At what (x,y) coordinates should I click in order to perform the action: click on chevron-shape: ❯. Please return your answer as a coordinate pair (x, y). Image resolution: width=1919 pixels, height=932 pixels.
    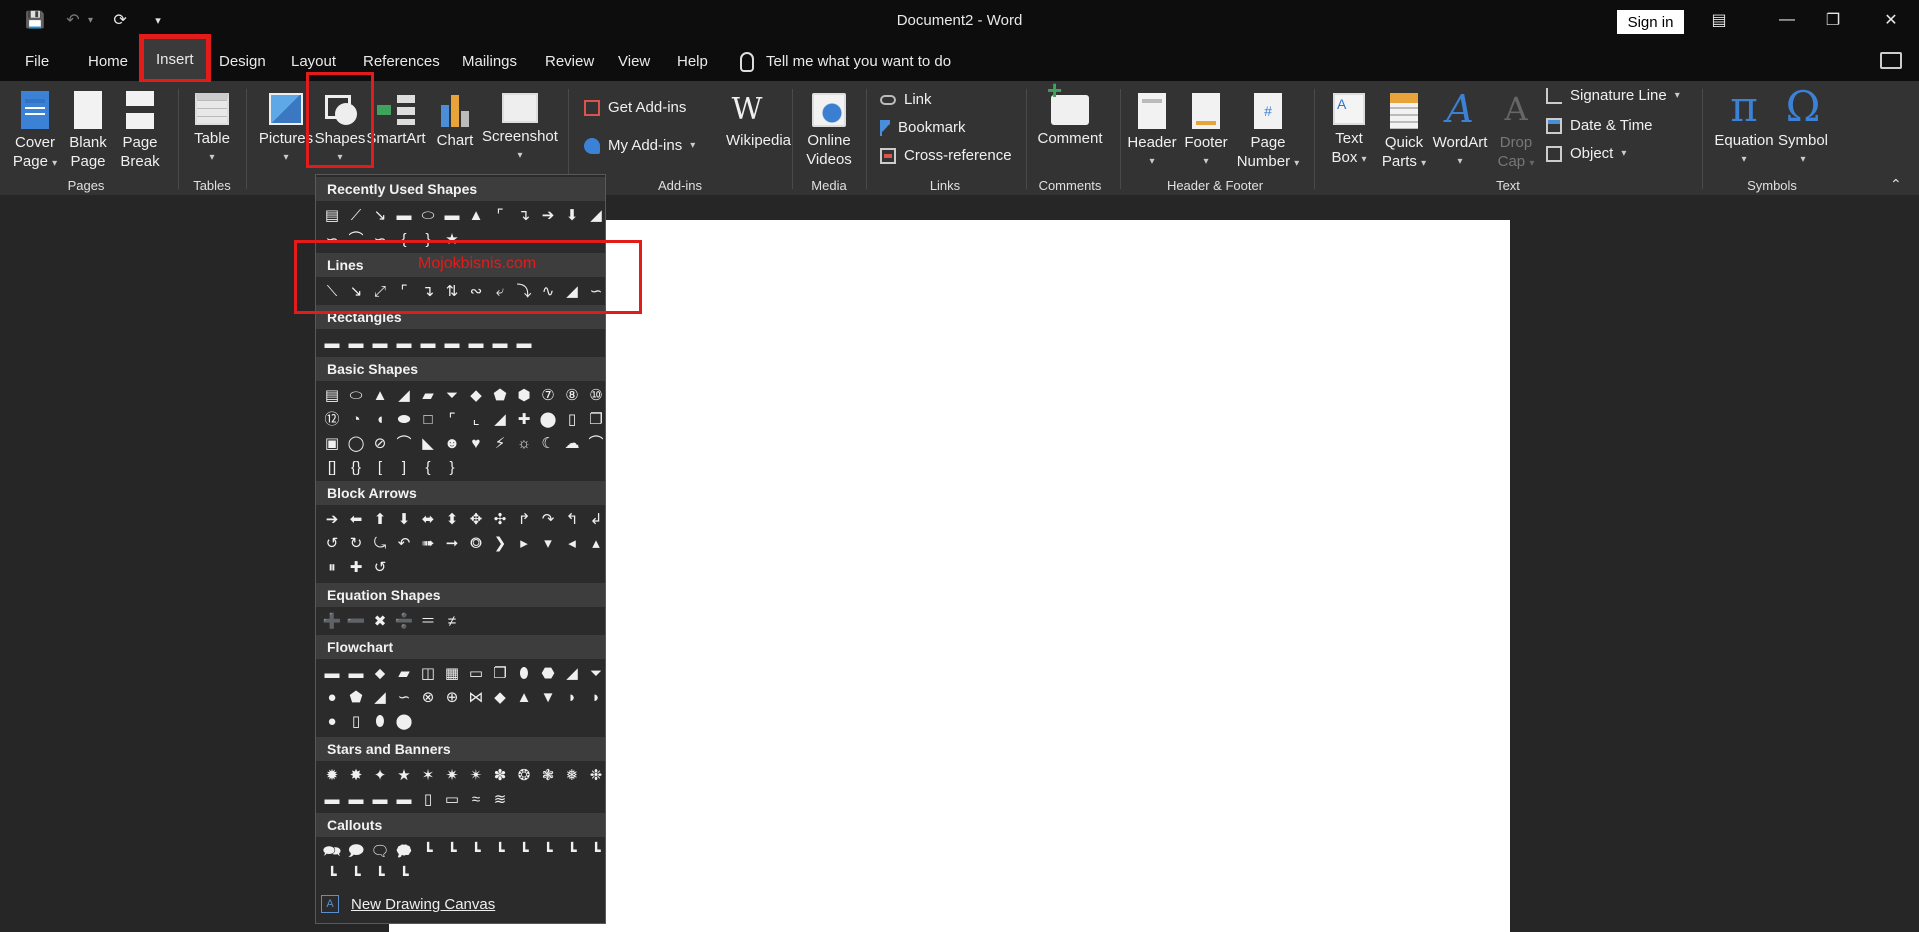
    Looking at the image, I should click on (500, 543).